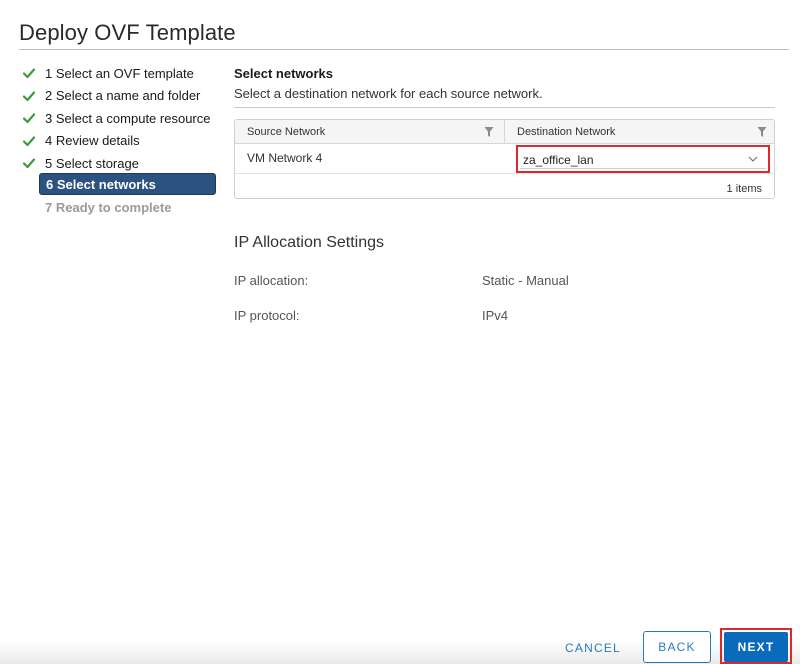  I want to click on selected-network: za_office_lan, so click(558, 160).